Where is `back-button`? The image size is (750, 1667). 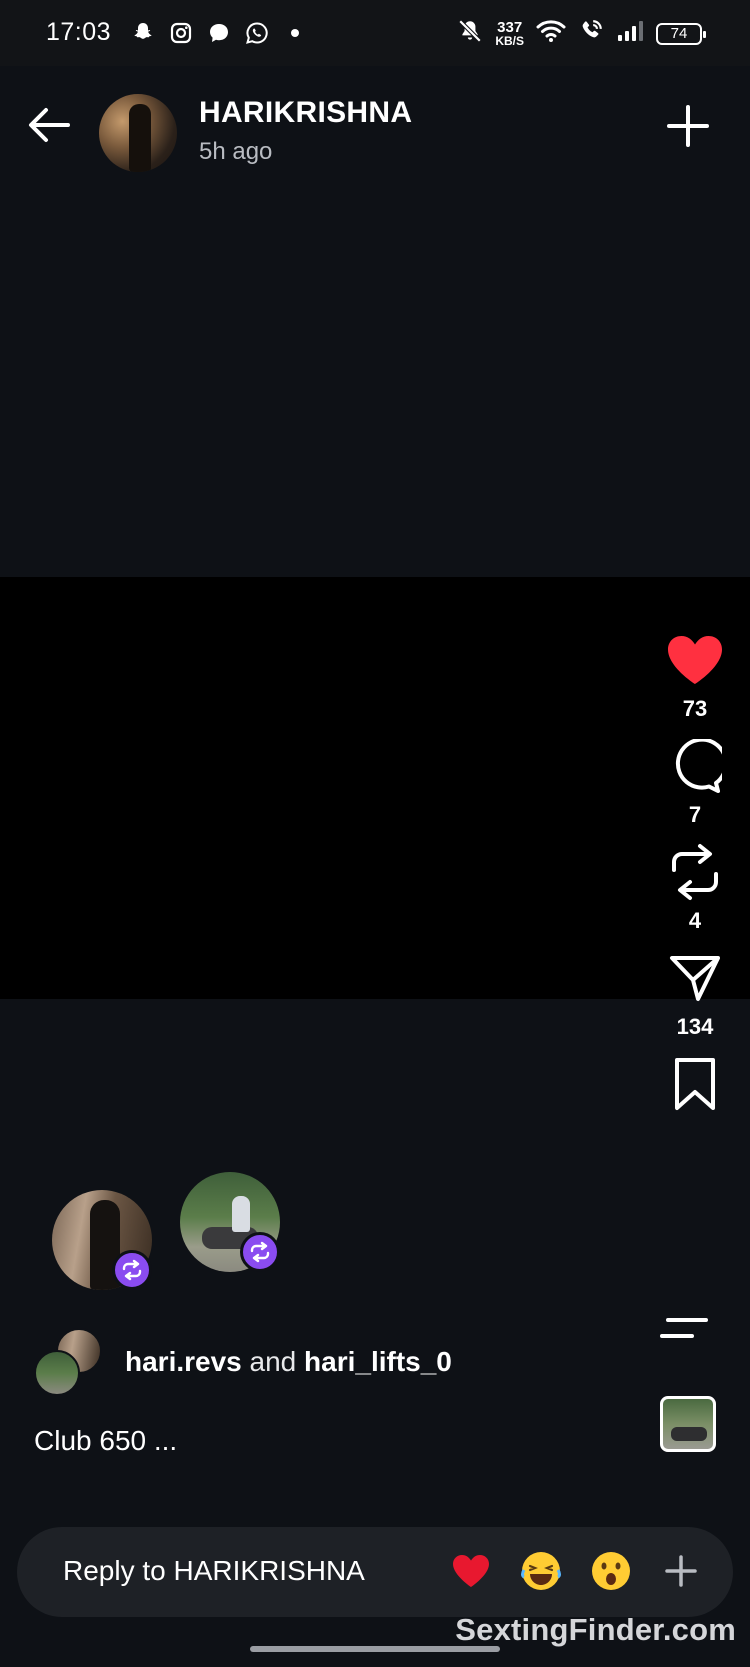 back-button is located at coordinates (49, 125).